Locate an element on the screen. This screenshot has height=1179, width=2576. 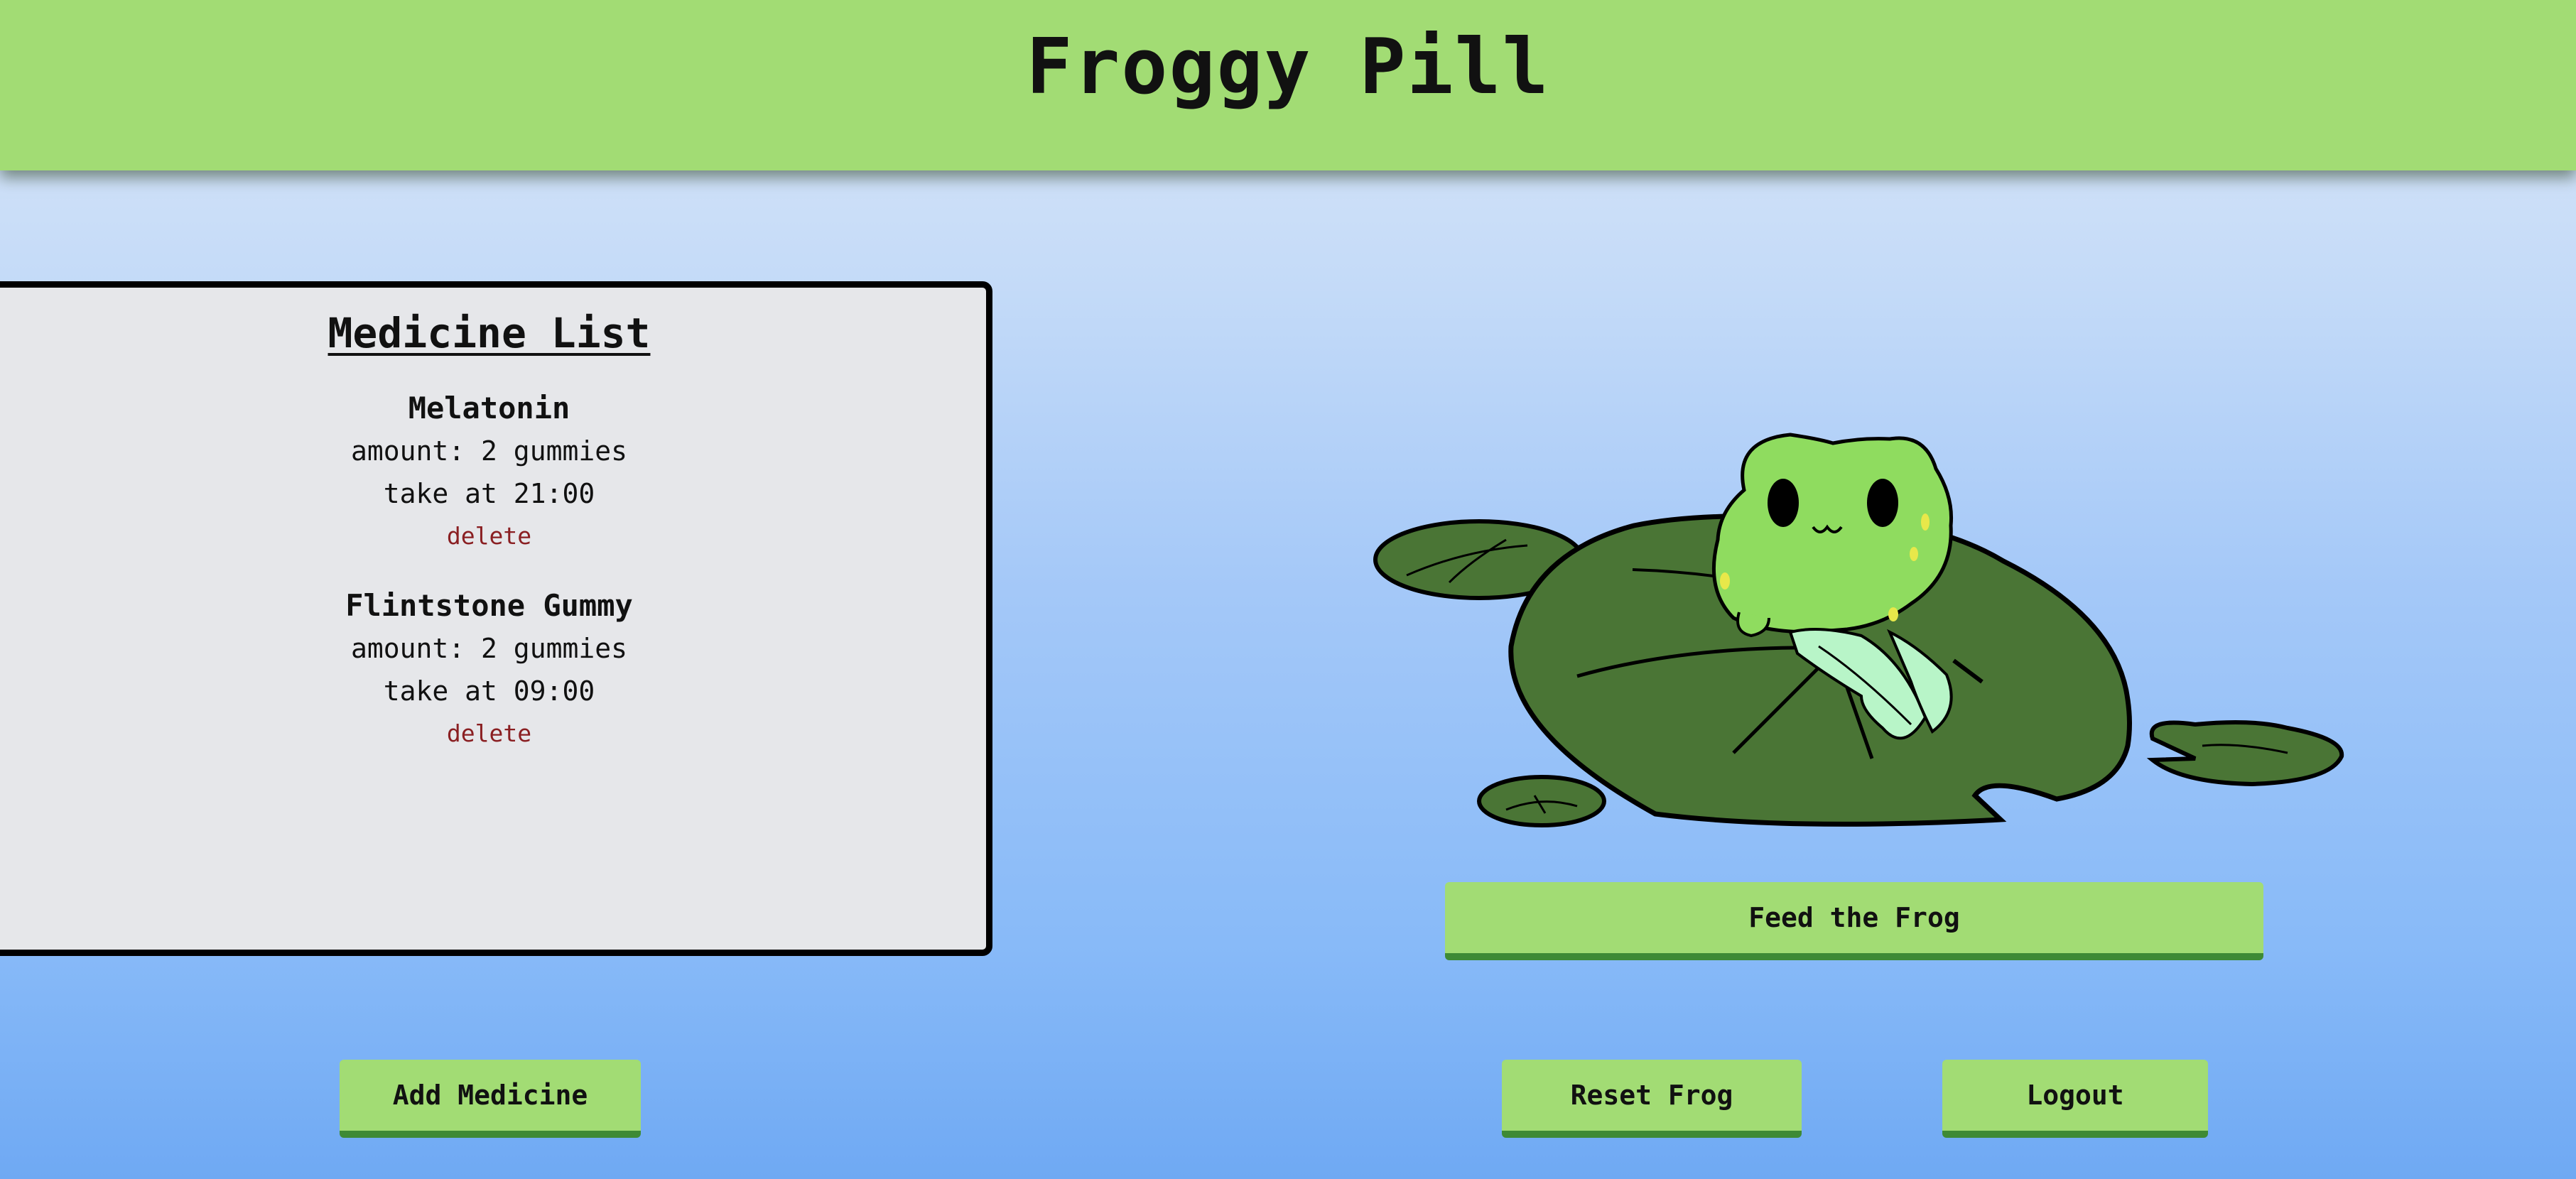
medicine-time: take at 21:00 is located at coordinates (489, 493).